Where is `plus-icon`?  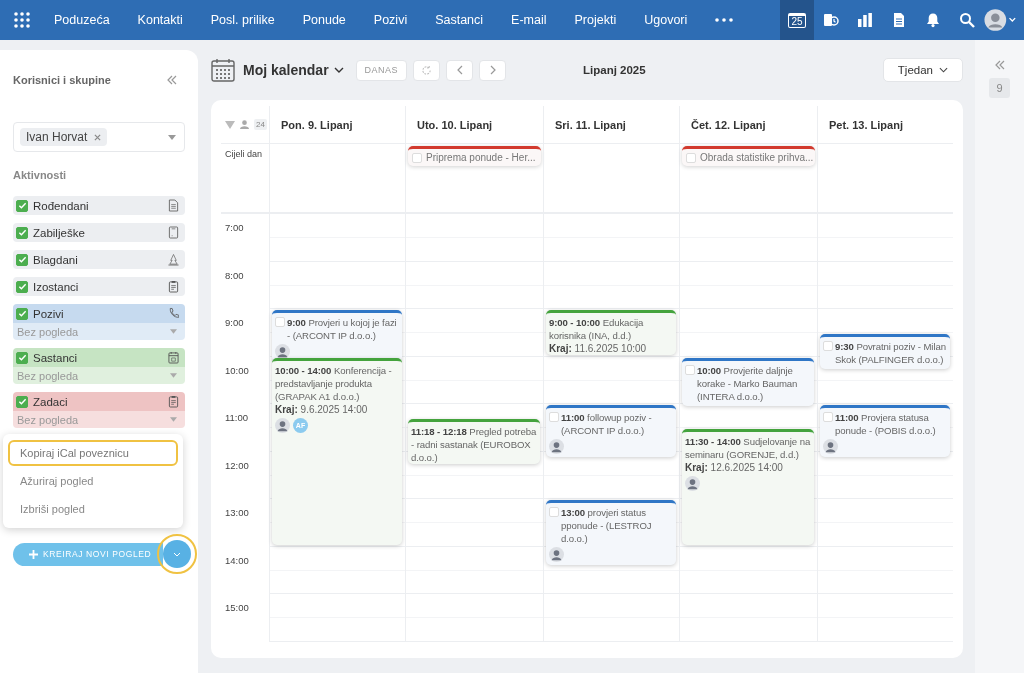 plus-icon is located at coordinates (33, 554).